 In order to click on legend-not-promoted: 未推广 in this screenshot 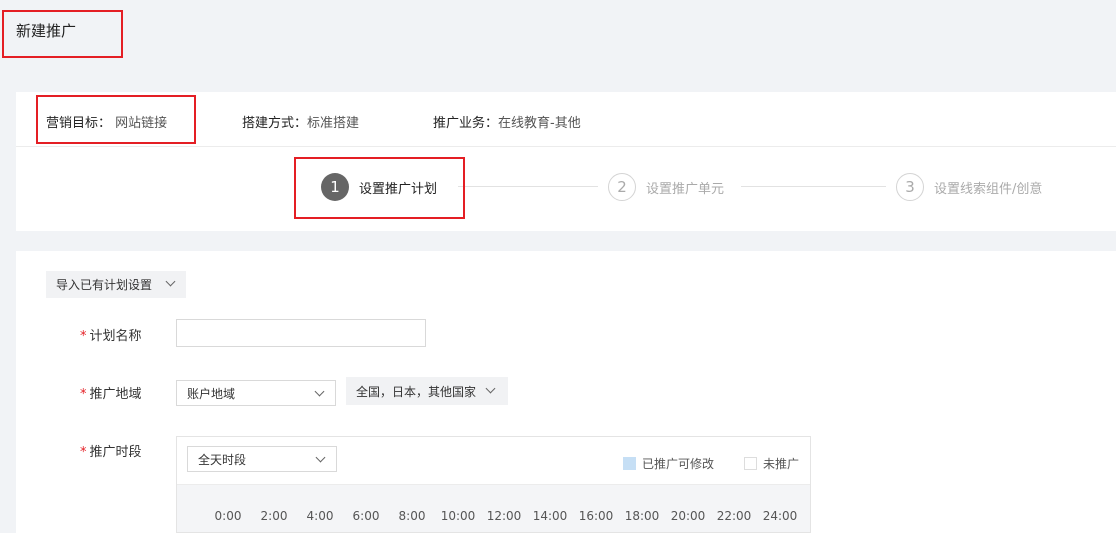, I will do `click(771, 463)`.